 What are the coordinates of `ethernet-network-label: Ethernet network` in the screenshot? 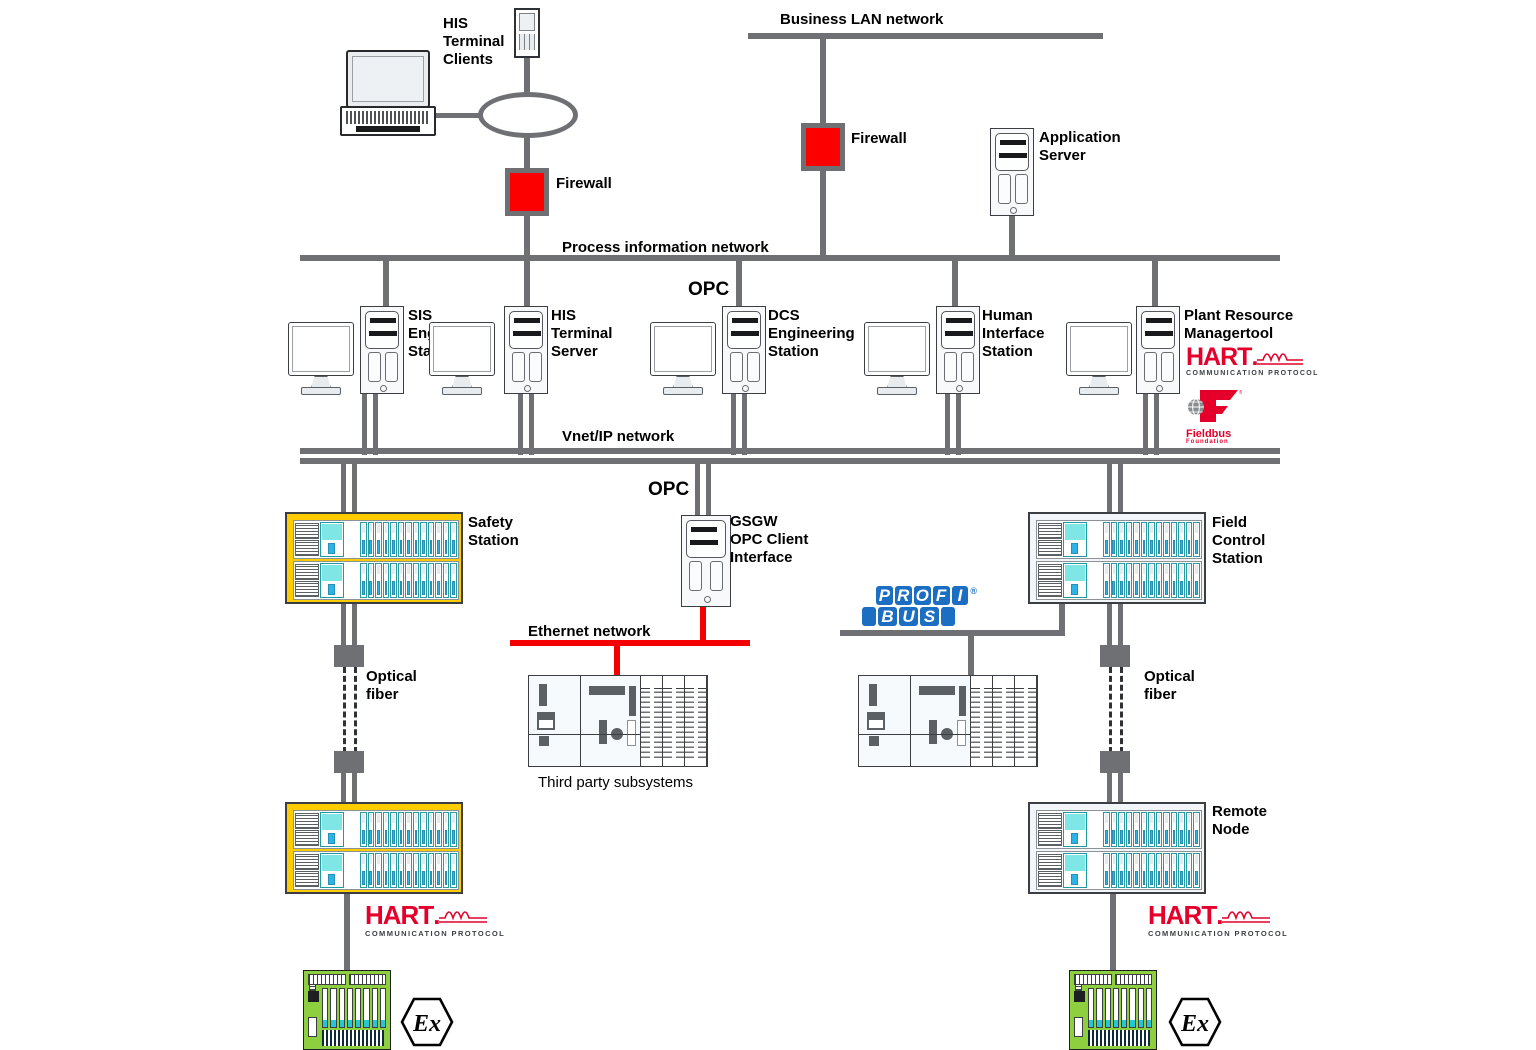 It's located at (589, 631).